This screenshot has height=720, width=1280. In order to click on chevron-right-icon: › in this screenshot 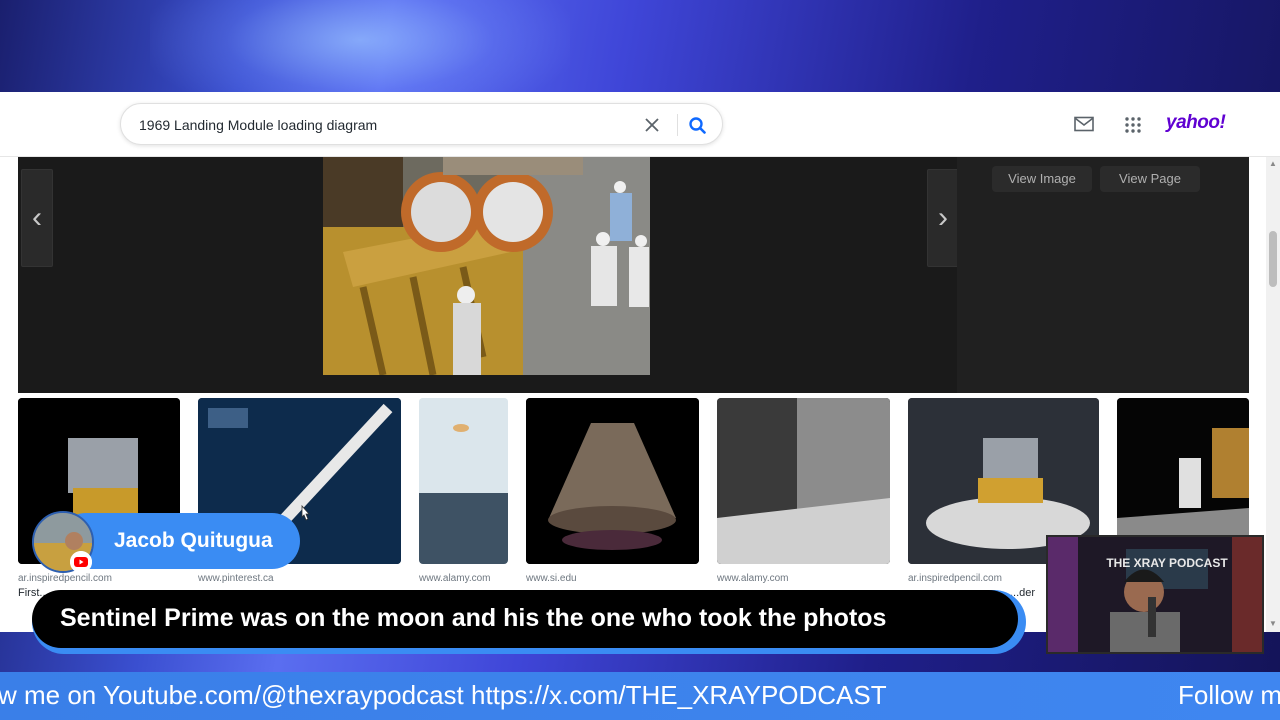, I will do `click(943, 217)`.